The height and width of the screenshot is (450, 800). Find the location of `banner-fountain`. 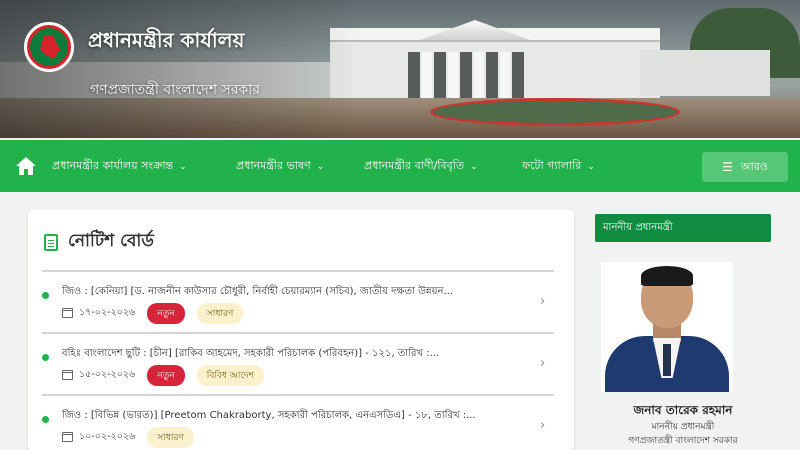

banner-fountain is located at coordinates (555, 112).